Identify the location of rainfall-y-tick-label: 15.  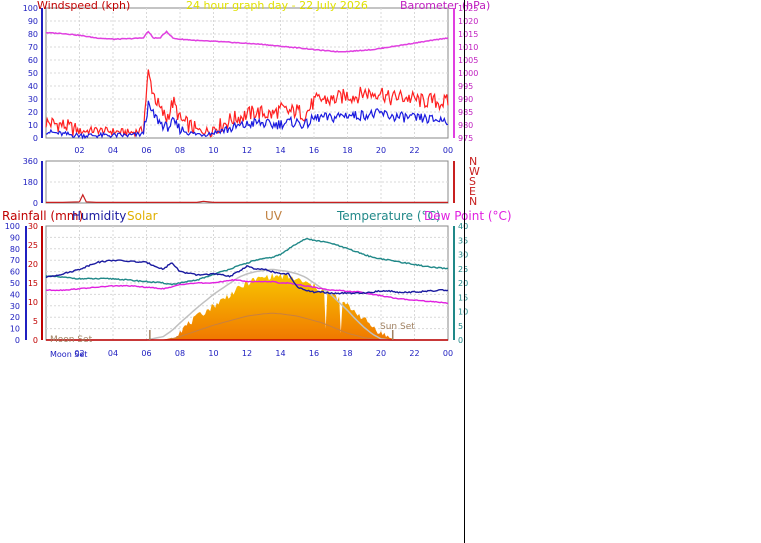
(33, 283).